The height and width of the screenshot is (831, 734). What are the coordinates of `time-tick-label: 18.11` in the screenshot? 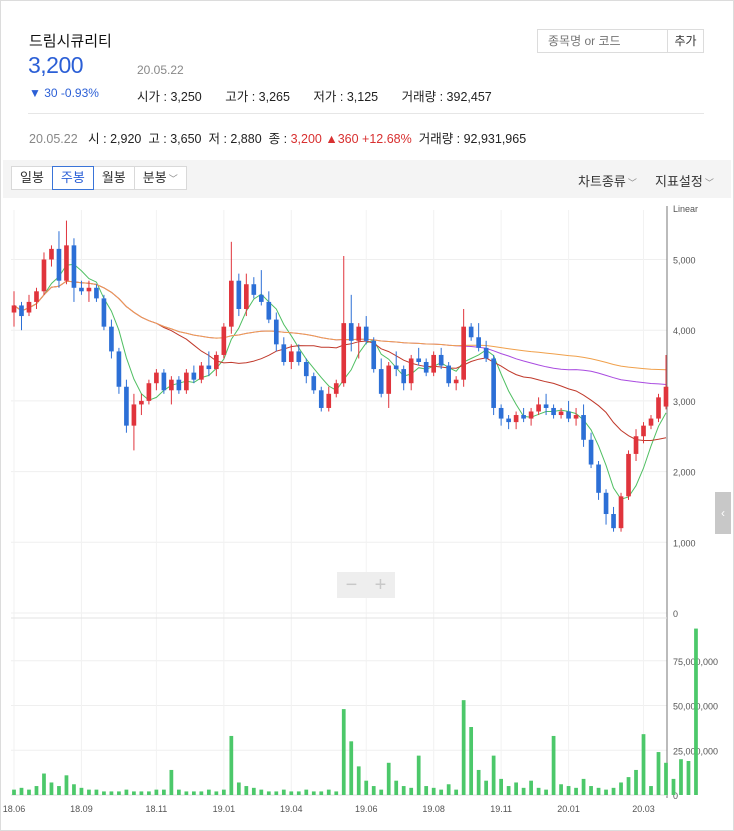 It's located at (156, 809).